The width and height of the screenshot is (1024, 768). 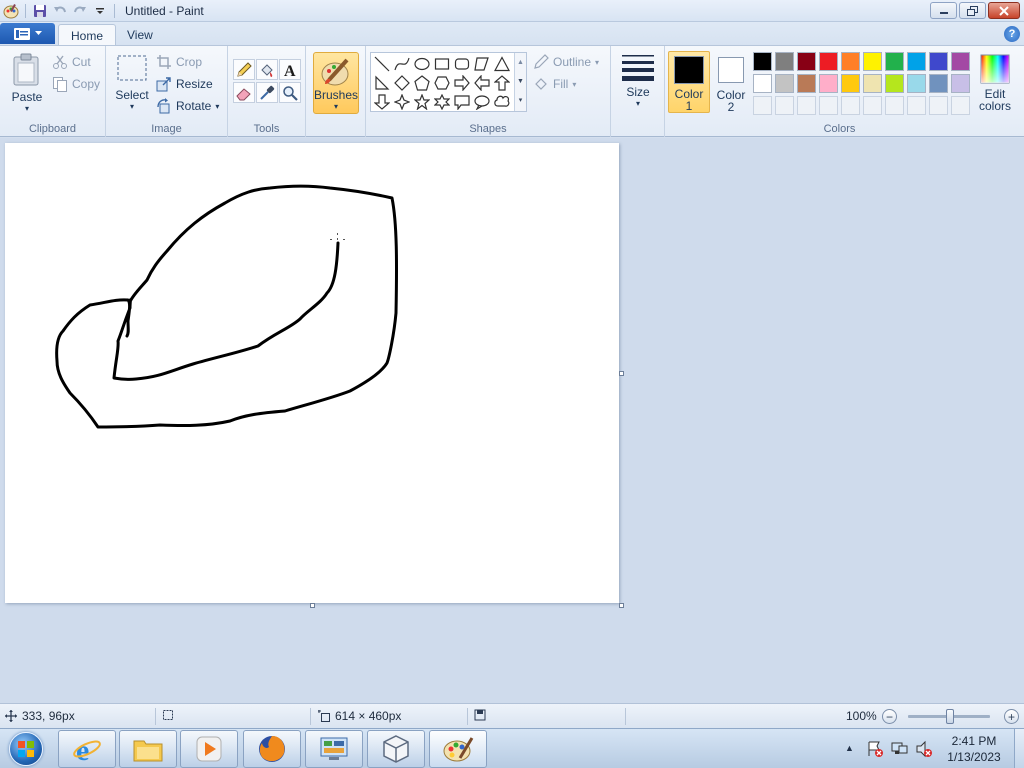 I want to click on fill-tool, so click(x=267, y=69).